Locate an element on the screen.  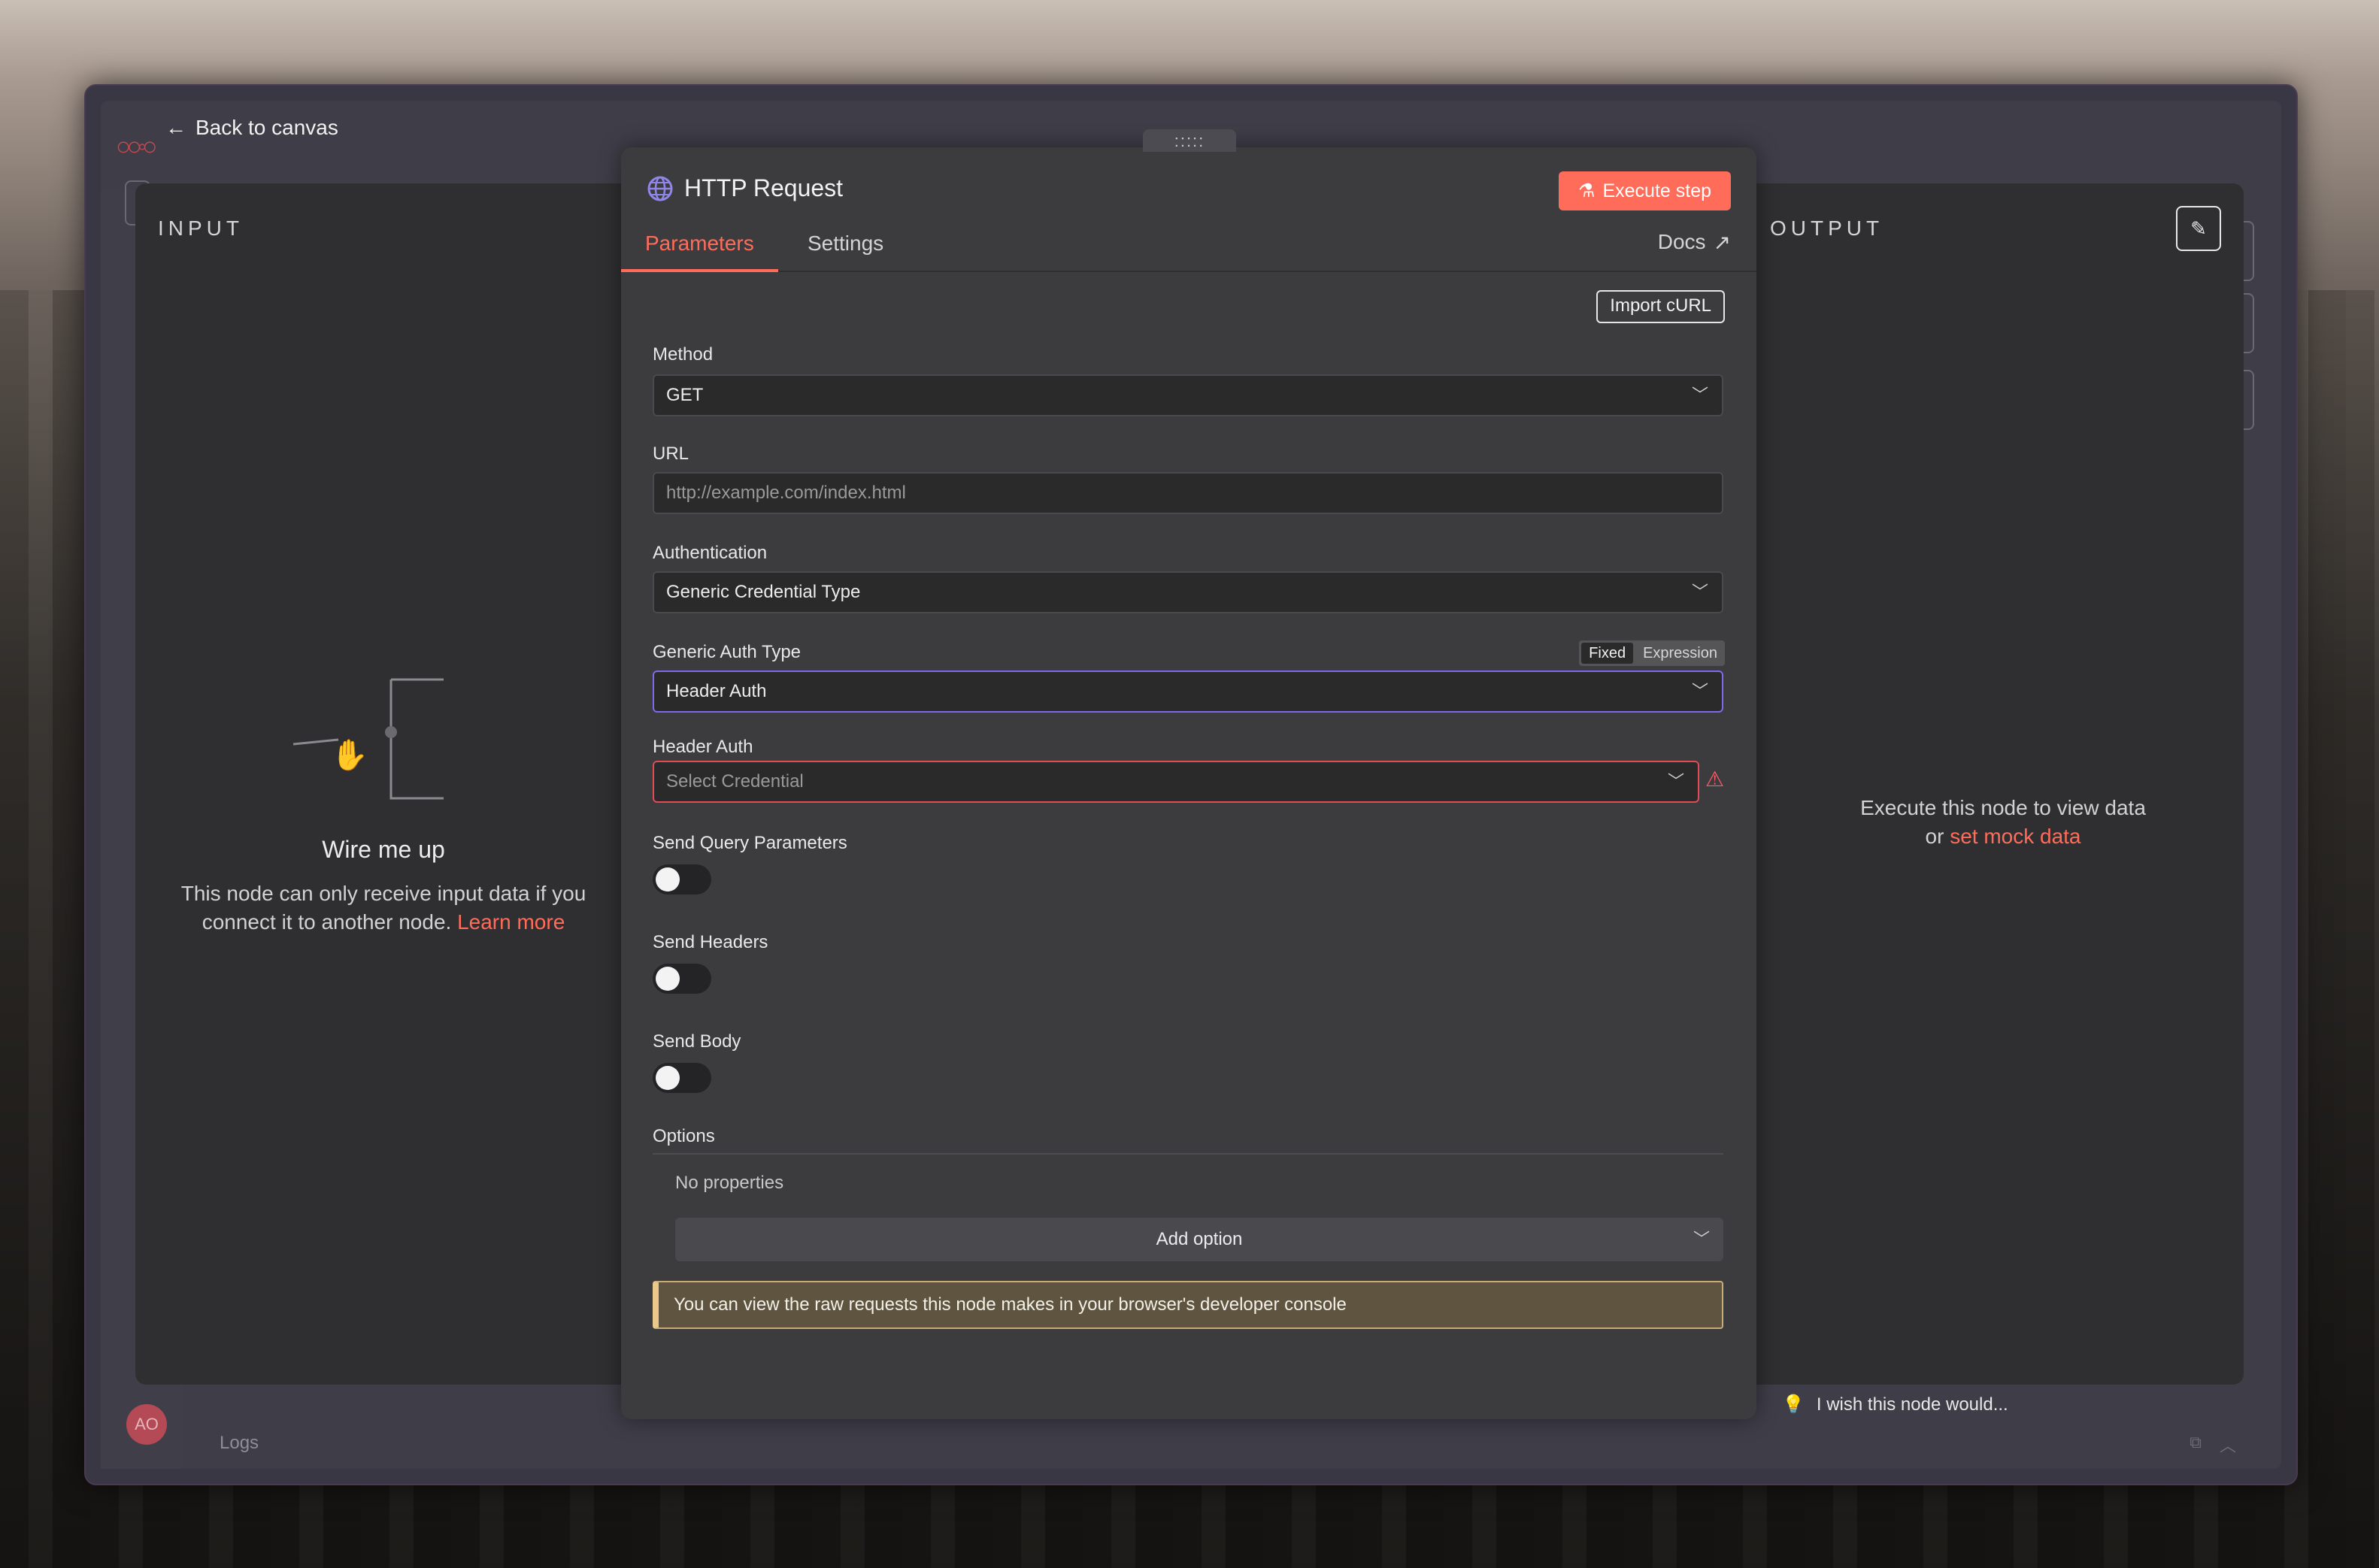
send-body-label: Send Body is located at coordinates (697, 1041).